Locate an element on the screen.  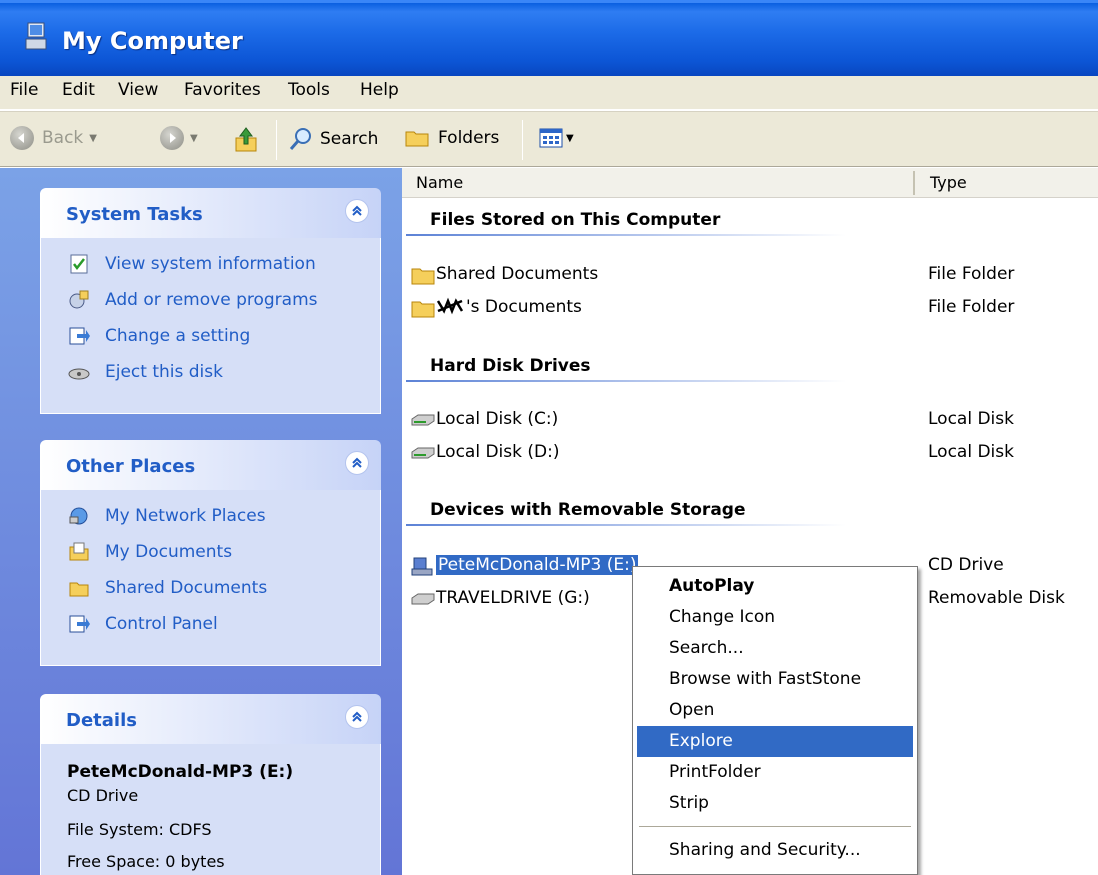
details-header: Details is located at coordinates (210, 719).